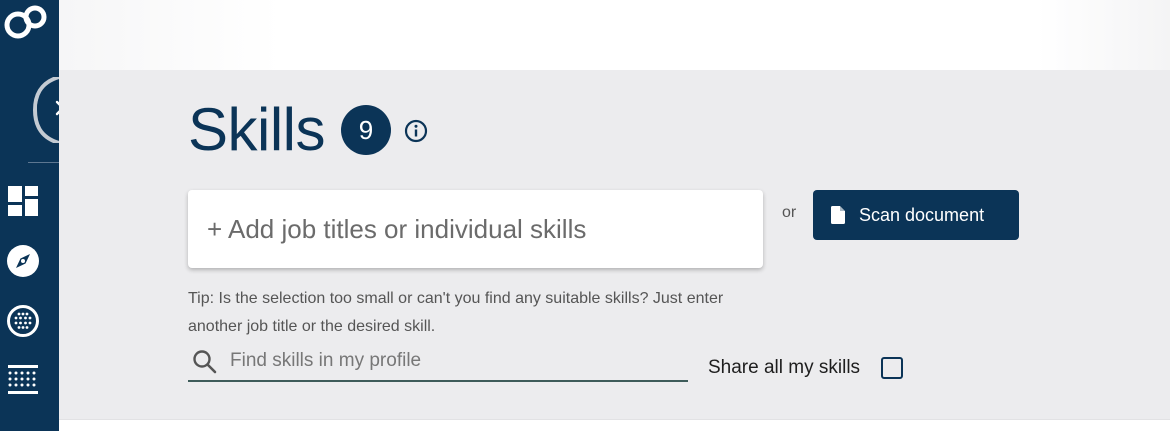 This screenshot has width=1170, height=431. I want to click on info-icon, so click(416, 131).